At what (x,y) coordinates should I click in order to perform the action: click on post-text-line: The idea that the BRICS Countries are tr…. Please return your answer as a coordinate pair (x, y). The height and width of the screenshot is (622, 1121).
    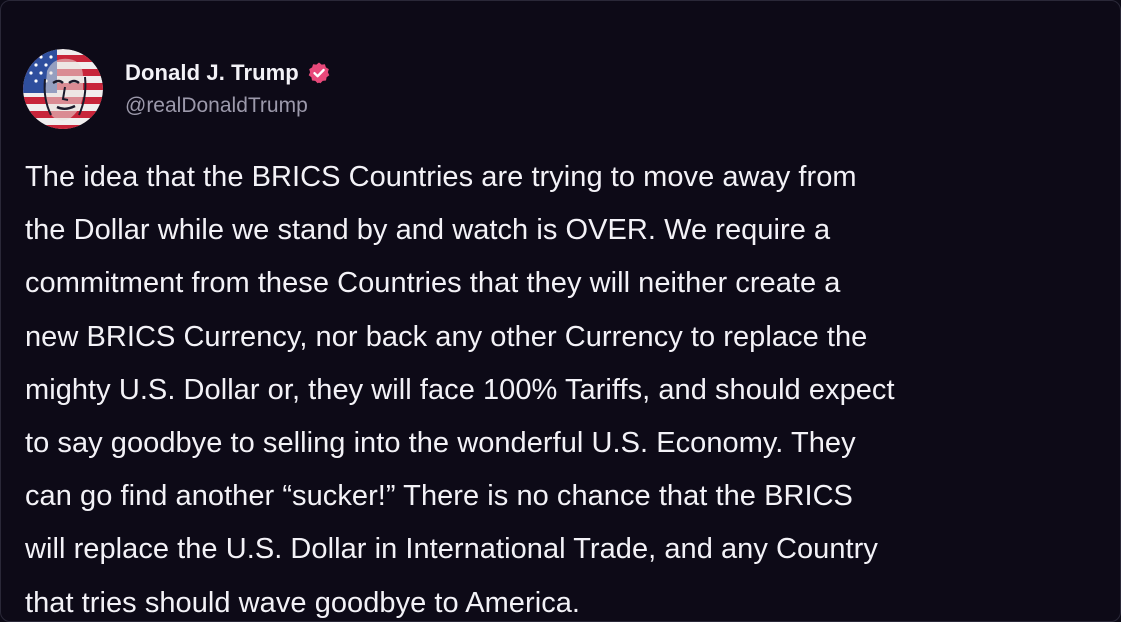
    Looking at the image, I should click on (441, 177).